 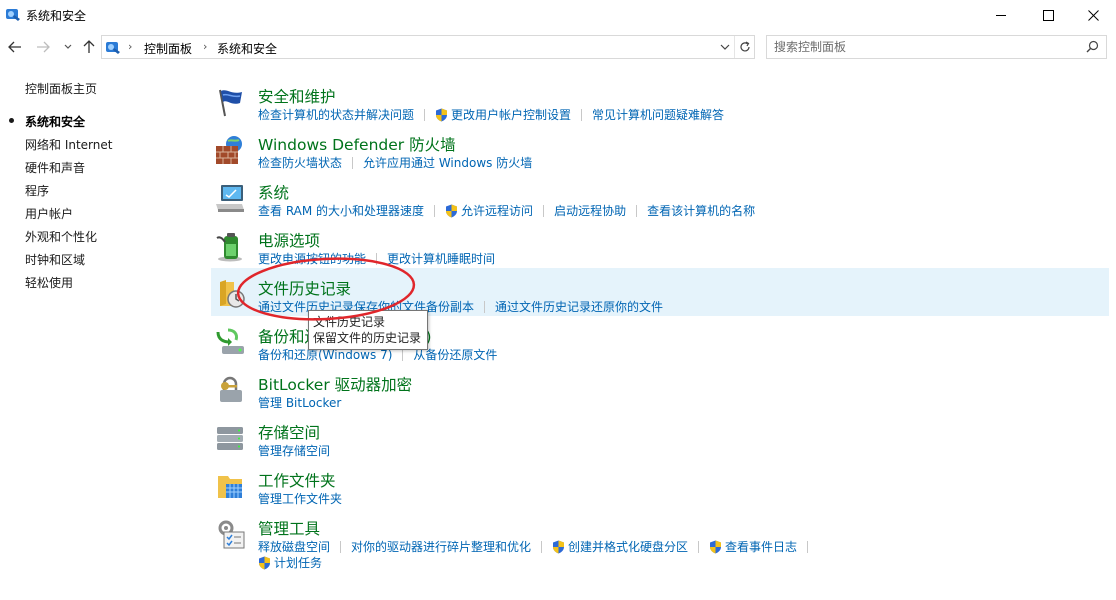 I want to click on view-computer-name-link: 查看该计算机的名称, so click(x=701, y=210).